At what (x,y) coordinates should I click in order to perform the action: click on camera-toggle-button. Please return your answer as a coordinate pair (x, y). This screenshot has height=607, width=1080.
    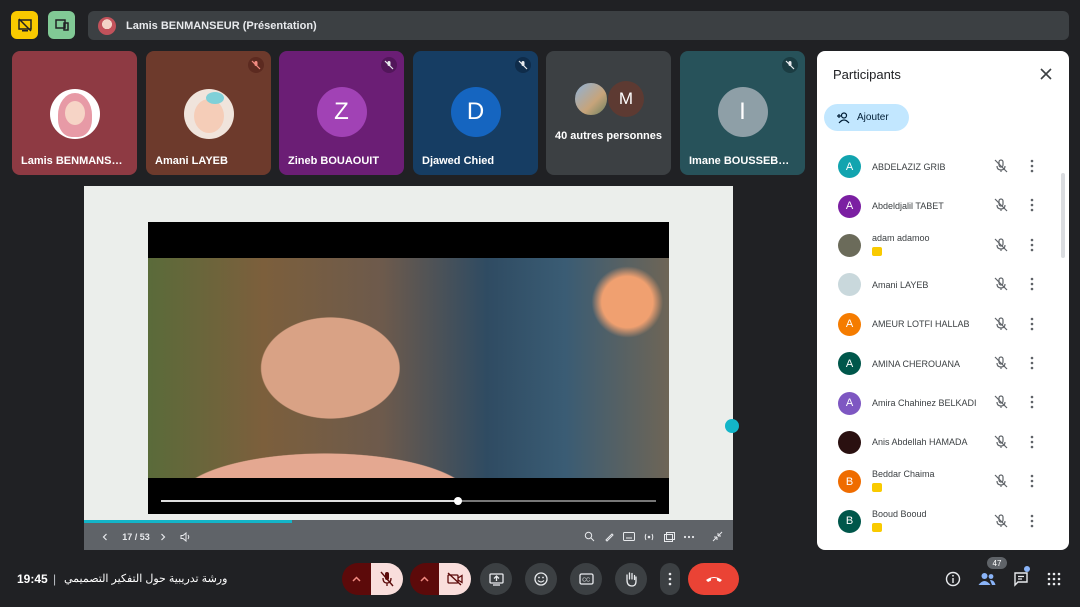
    Looking at the image, I should click on (455, 579).